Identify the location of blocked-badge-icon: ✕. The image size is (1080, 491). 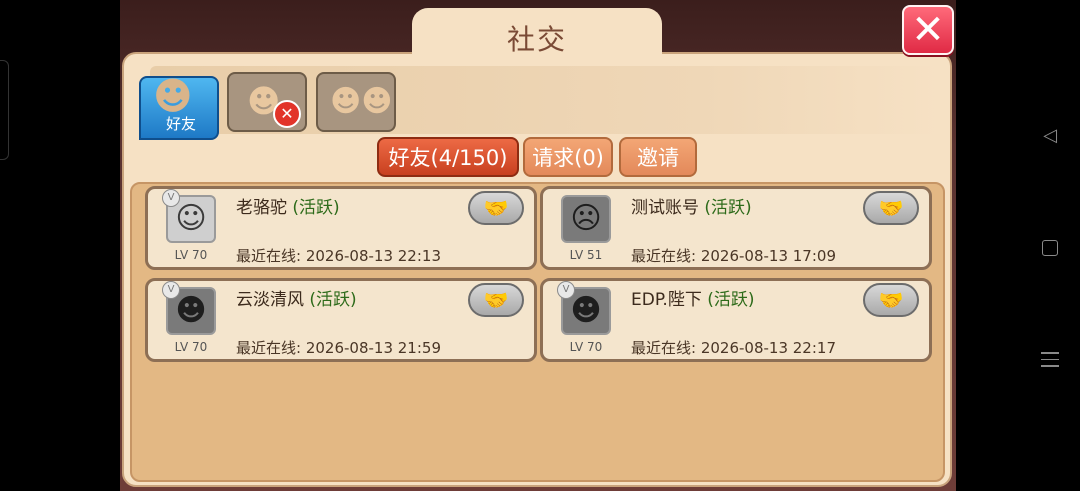
(287, 114).